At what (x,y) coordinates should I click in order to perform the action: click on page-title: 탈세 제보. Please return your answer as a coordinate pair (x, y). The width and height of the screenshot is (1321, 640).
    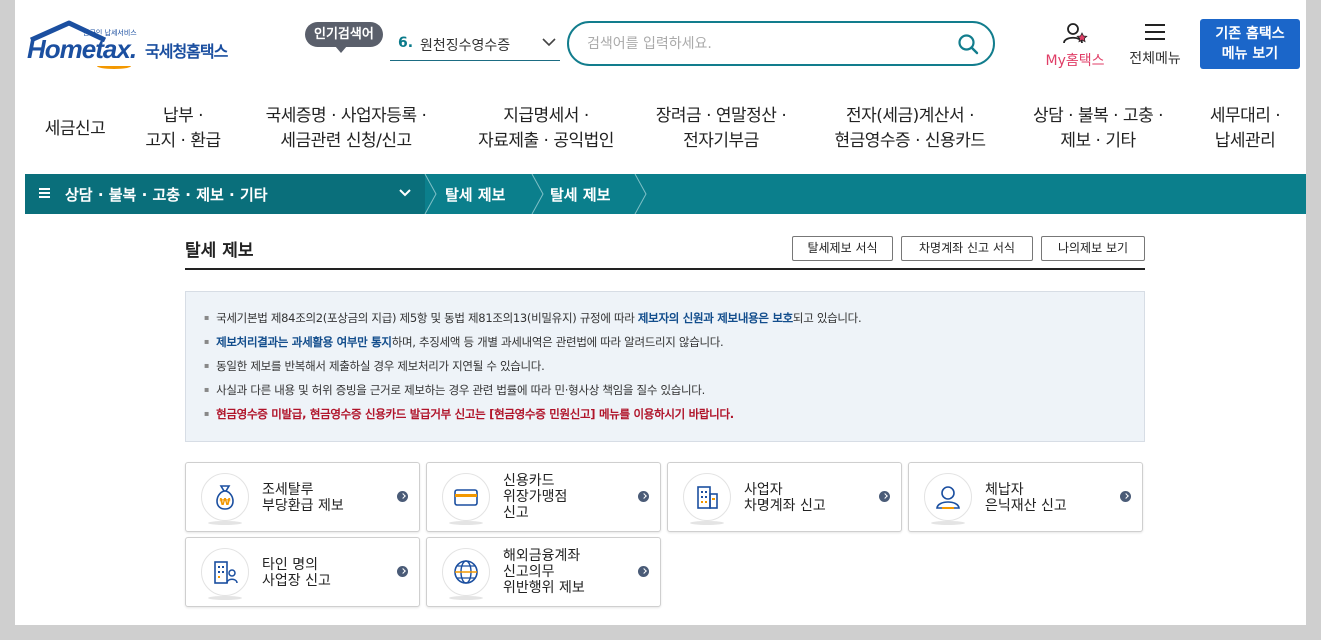
    Looking at the image, I should click on (219, 251).